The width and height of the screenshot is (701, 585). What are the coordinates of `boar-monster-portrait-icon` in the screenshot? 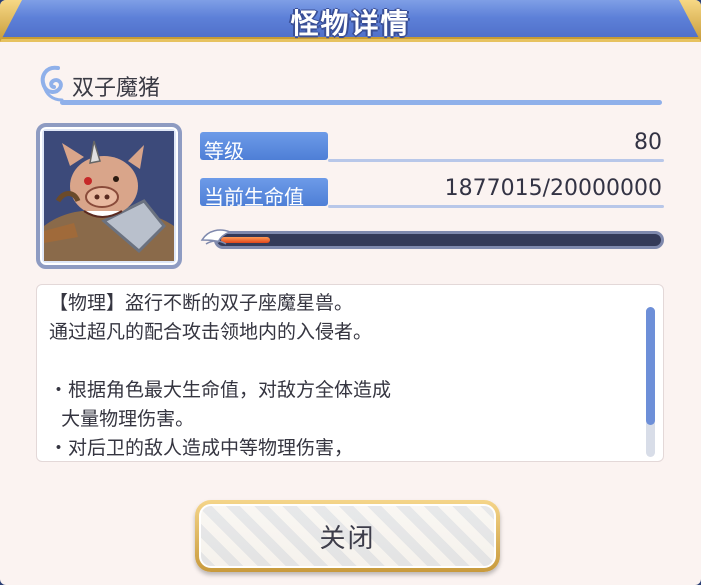 It's located at (109, 196).